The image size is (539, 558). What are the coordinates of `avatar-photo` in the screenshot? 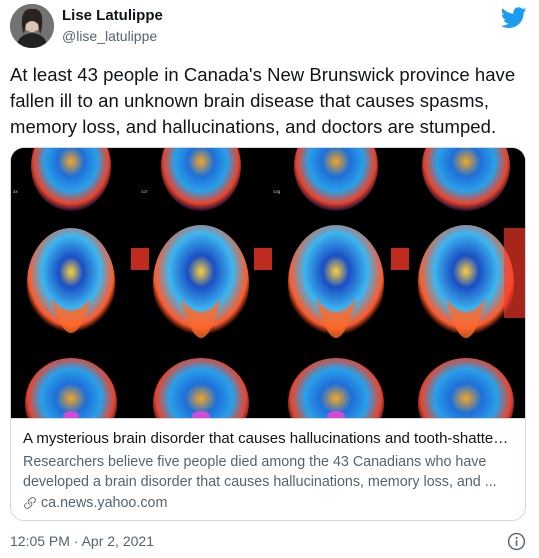 It's located at (32, 26).